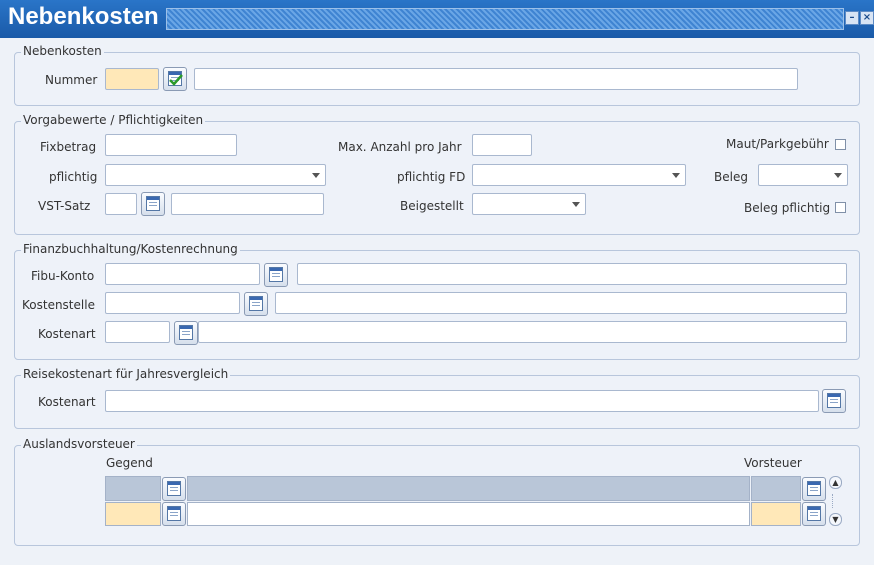 Image resolution: width=874 pixels, height=565 pixels. Describe the element at coordinates (68, 147) in the screenshot. I see `fixbetrag-label: Fixbetrag` at that location.